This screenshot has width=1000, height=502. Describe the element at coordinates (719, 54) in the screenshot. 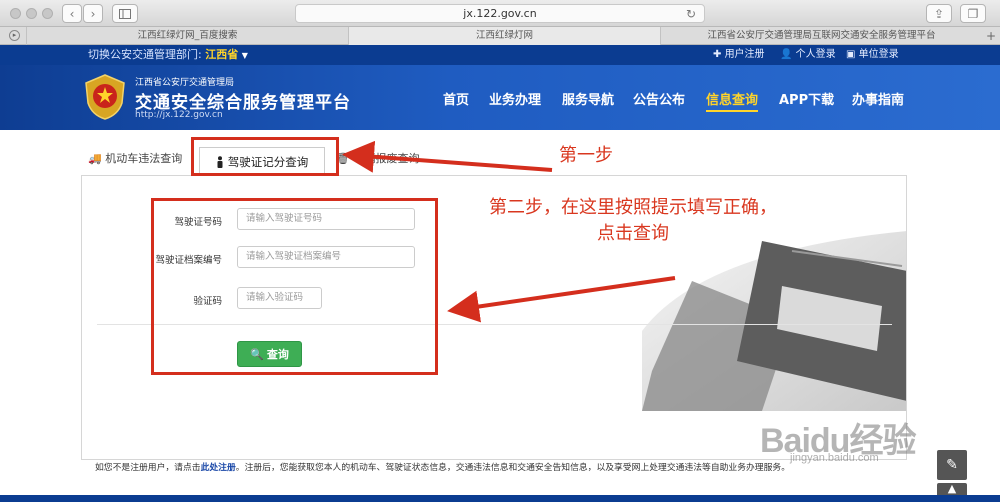

I see `plus-icon: ✚` at that location.